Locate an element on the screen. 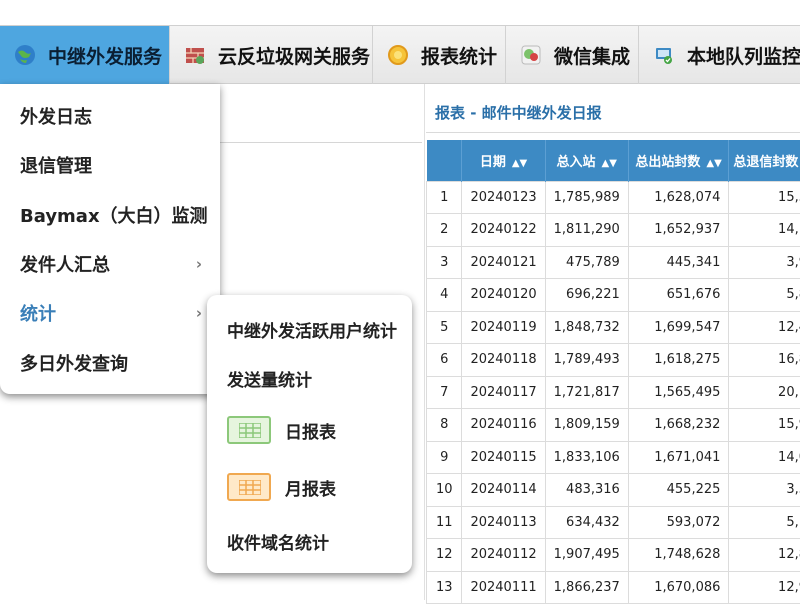  wechat-icon is located at coordinates (531, 55).